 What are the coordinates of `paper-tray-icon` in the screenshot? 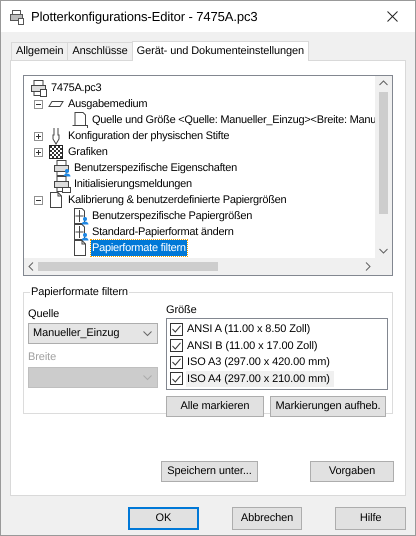 It's located at (80, 120).